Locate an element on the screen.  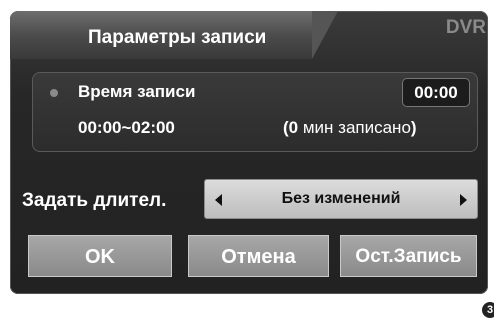
ok-button: OK is located at coordinates (100, 256).